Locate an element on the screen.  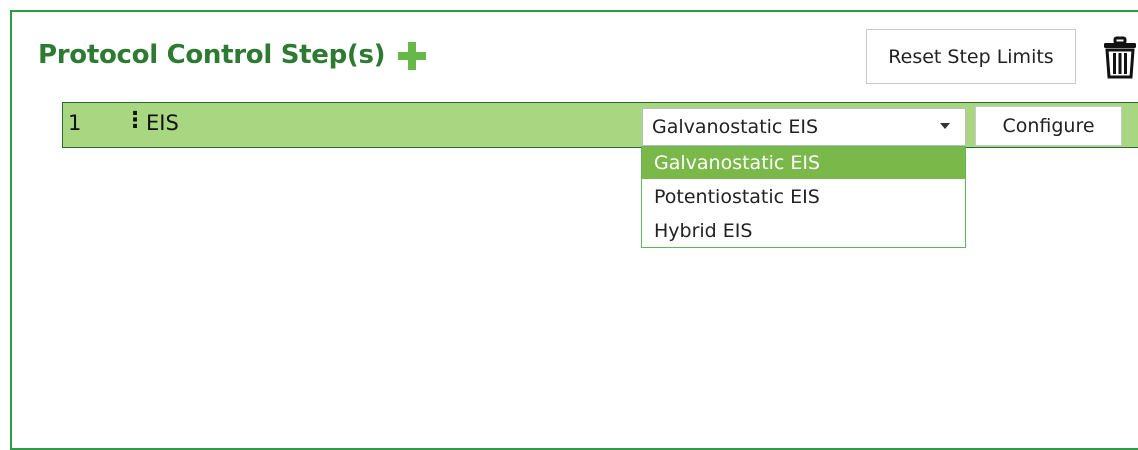
step-type-value: Galvanostatic EIS is located at coordinates (735, 127).